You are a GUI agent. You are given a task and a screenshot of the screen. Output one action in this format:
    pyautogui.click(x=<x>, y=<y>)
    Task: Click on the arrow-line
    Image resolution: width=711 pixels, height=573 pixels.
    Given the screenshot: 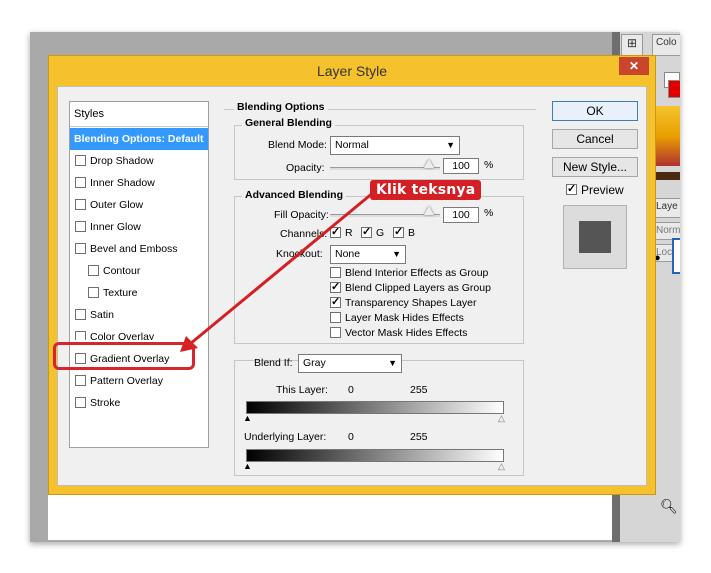 What is the action you would take?
    pyautogui.click(x=282, y=268)
    